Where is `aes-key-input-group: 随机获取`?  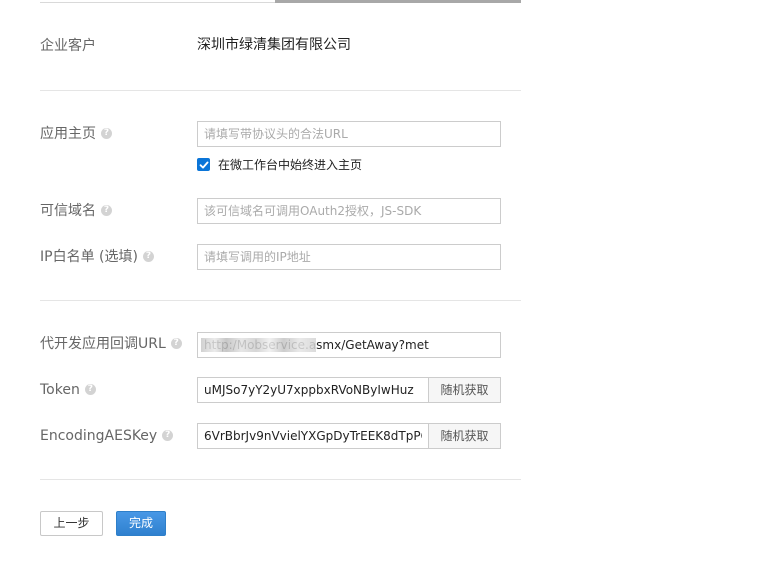 aes-key-input-group: 随机获取 is located at coordinates (349, 436).